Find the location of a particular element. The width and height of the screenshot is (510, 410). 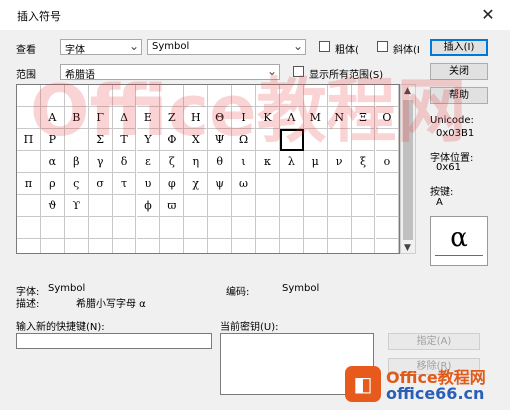

symbol-cell: ω is located at coordinates (244, 184).